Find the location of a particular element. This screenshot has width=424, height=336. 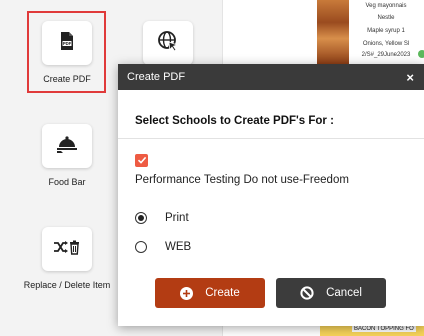

check-icon is located at coordinates (142, 161).